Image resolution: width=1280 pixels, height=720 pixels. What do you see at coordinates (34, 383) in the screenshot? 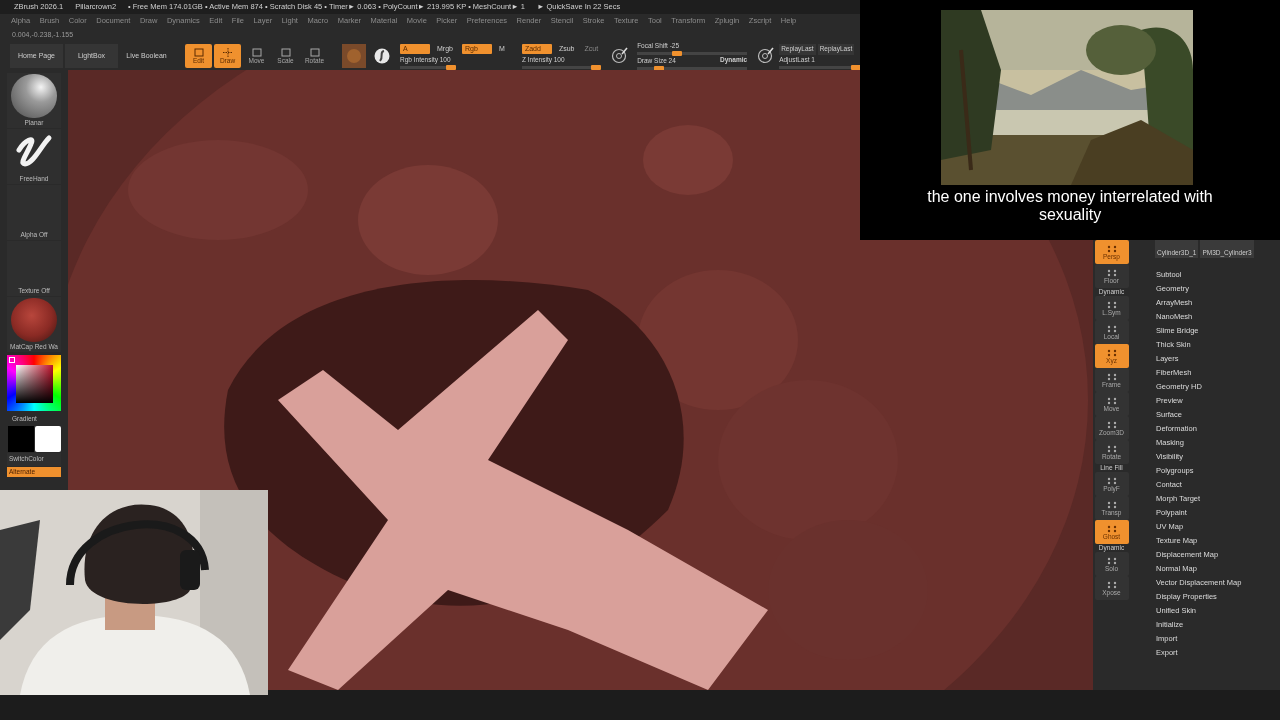
I see `color-picker` at bounding box center [34, 383].